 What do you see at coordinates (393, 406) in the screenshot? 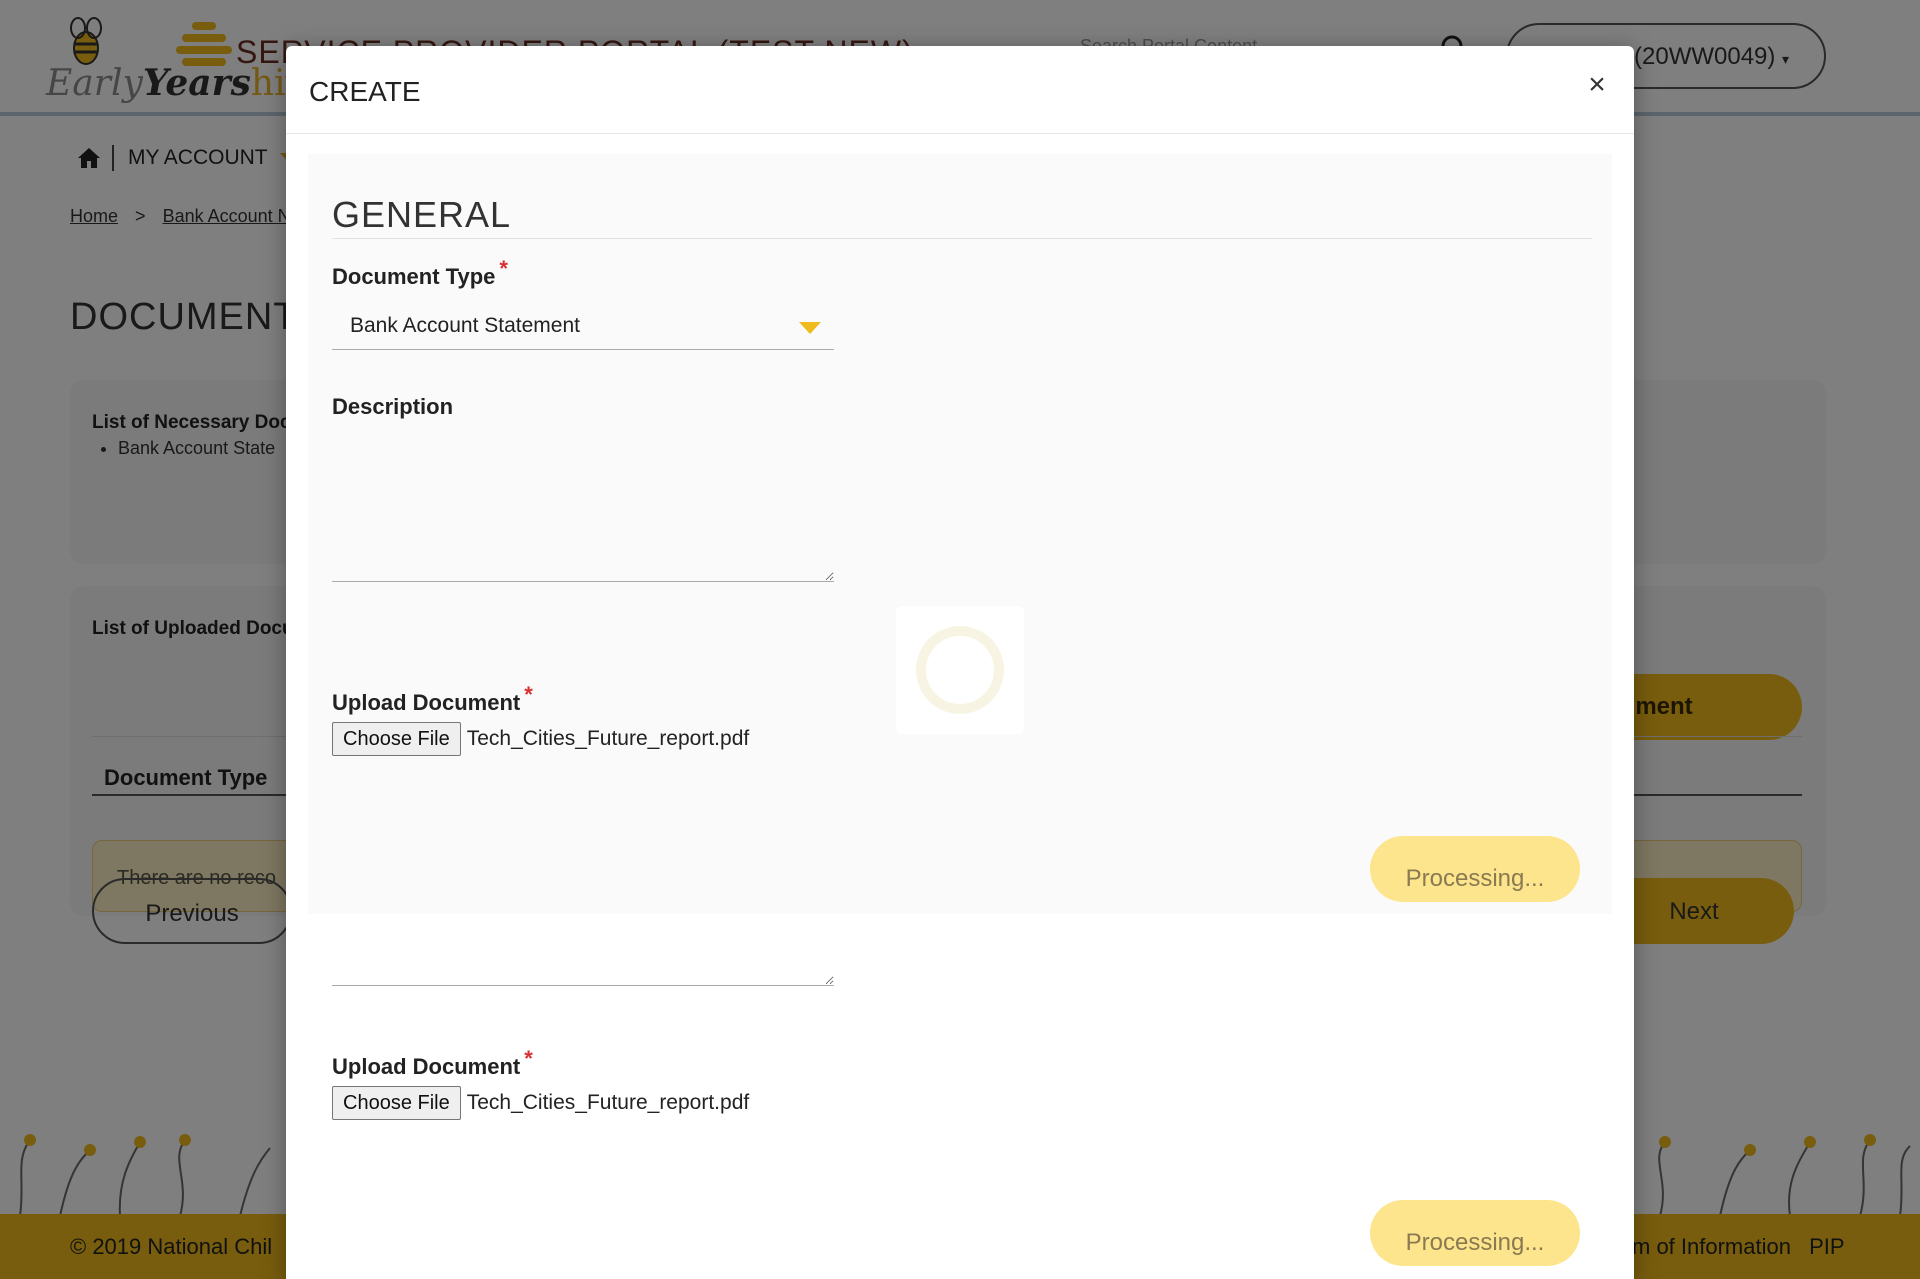
I see `description-label: Description` at bounding box center [393, 406].